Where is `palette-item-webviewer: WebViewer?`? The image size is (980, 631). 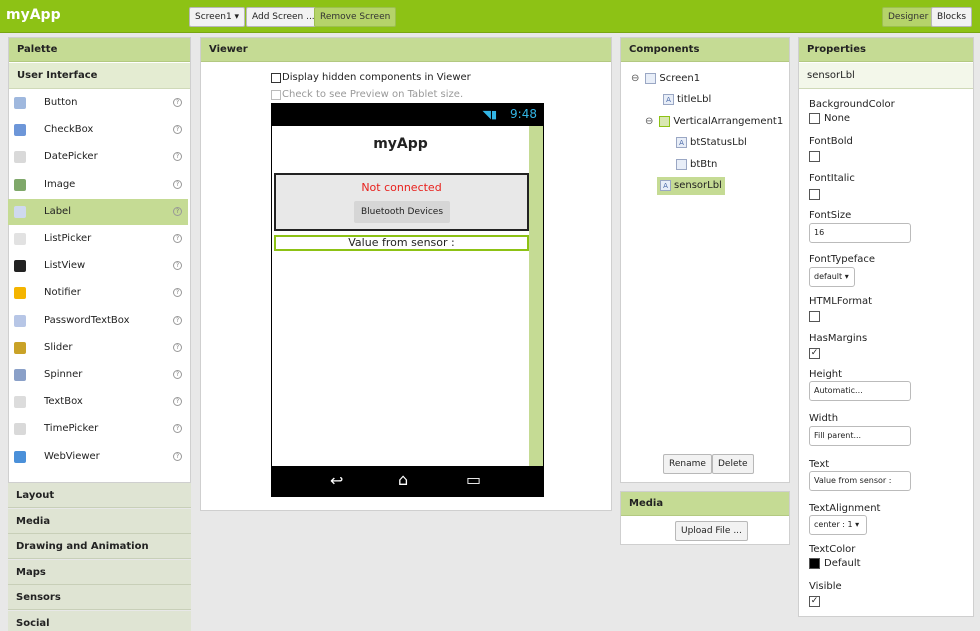 palette-item-webviewer: WebViewer? is located at coordinates (98, 457).